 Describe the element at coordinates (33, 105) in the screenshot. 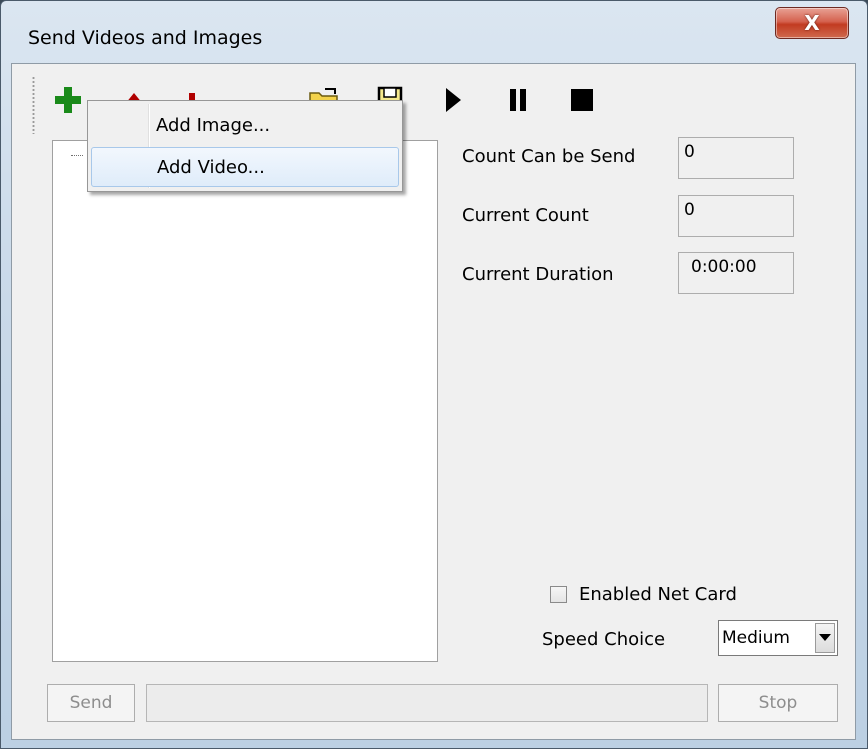

I see `toolbar-grip` at that location.